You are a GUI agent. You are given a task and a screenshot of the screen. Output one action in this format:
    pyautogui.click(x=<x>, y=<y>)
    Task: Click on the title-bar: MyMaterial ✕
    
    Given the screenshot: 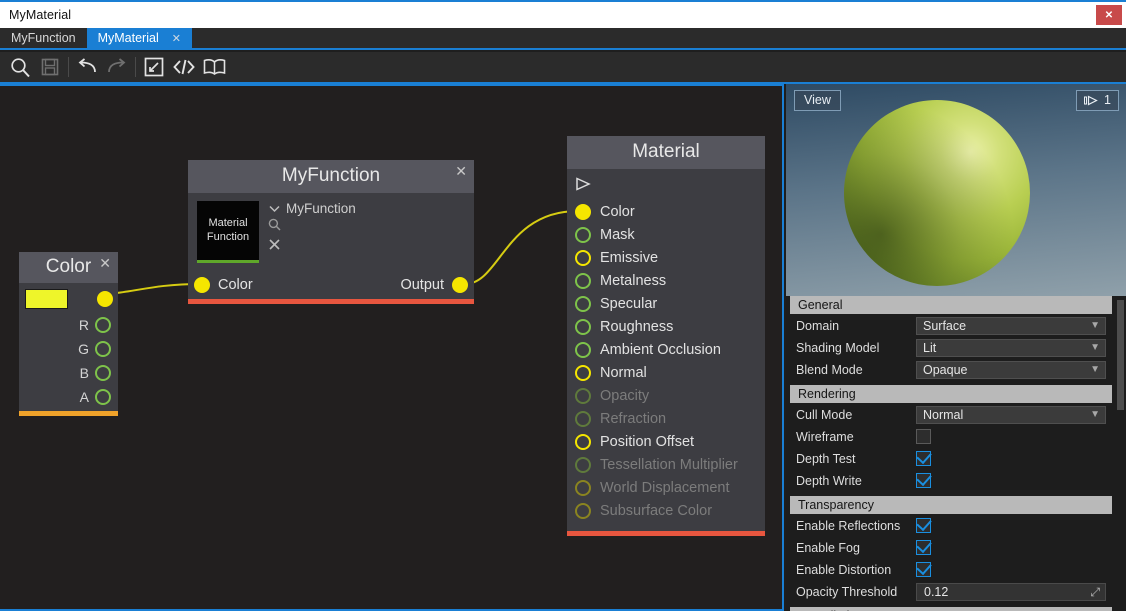 What is the action you would take?
    pyautogui.click(x=563, y=14)
    